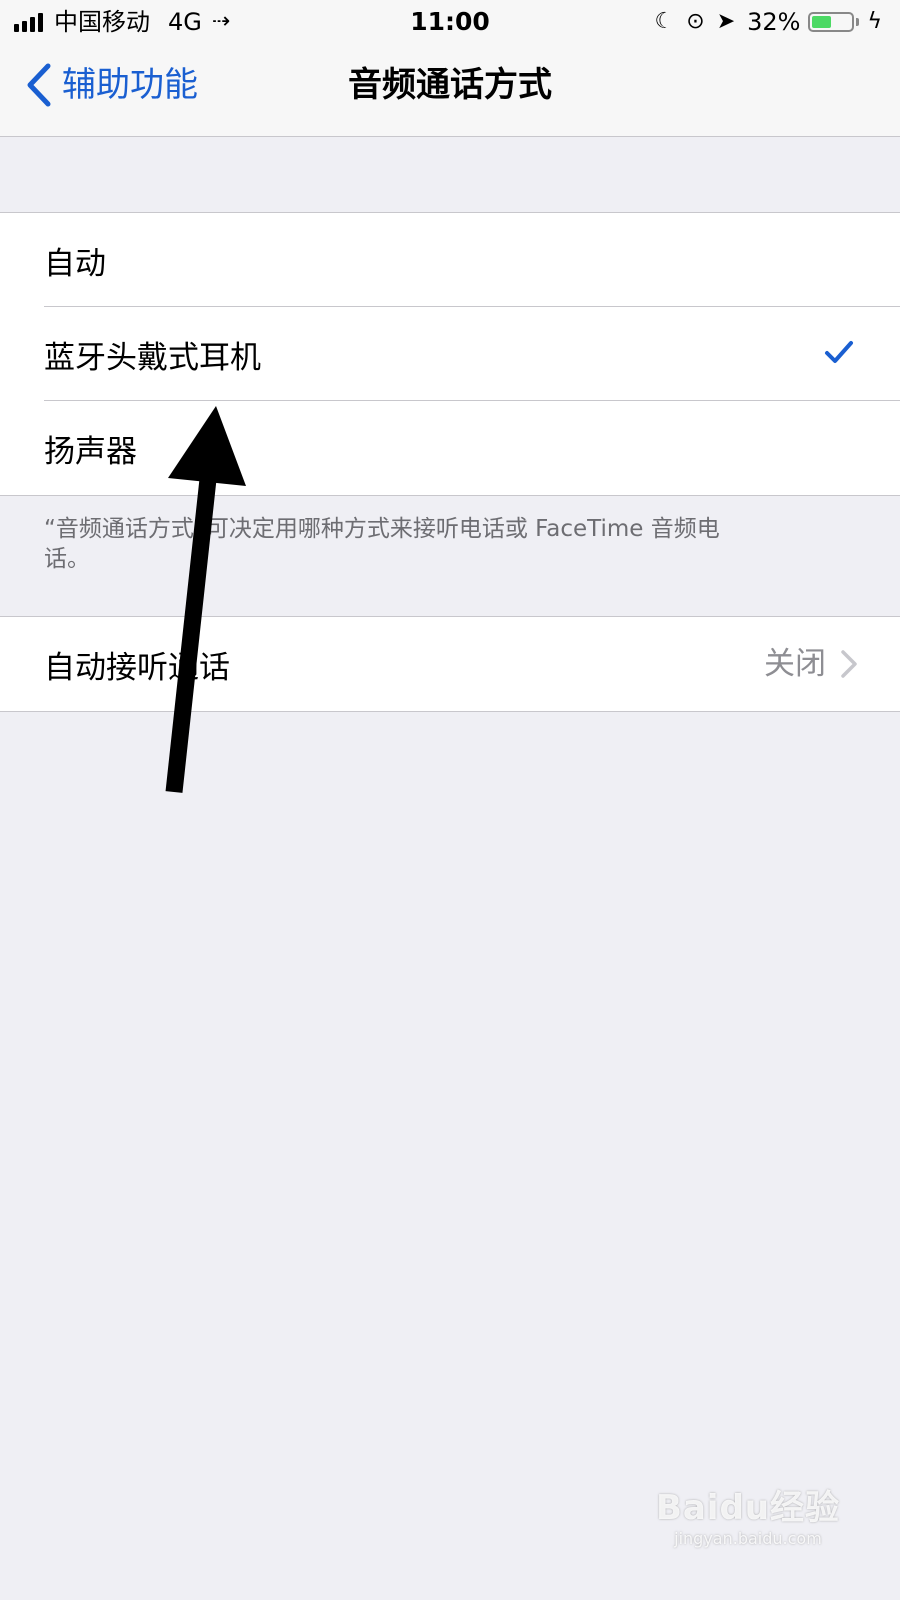  I want to click on watermark: Baidu经验 jingyan.baidu.com, so click(748, 1514).